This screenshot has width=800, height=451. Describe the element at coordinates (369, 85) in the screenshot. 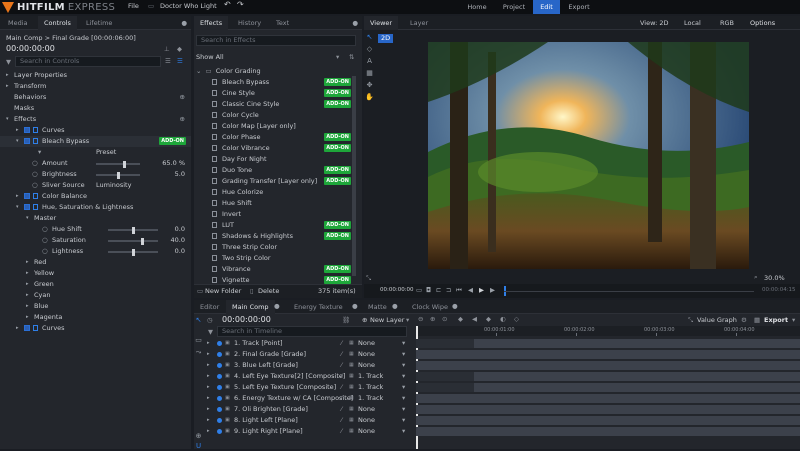

I see `move-tool-icon: ✥` at that location.